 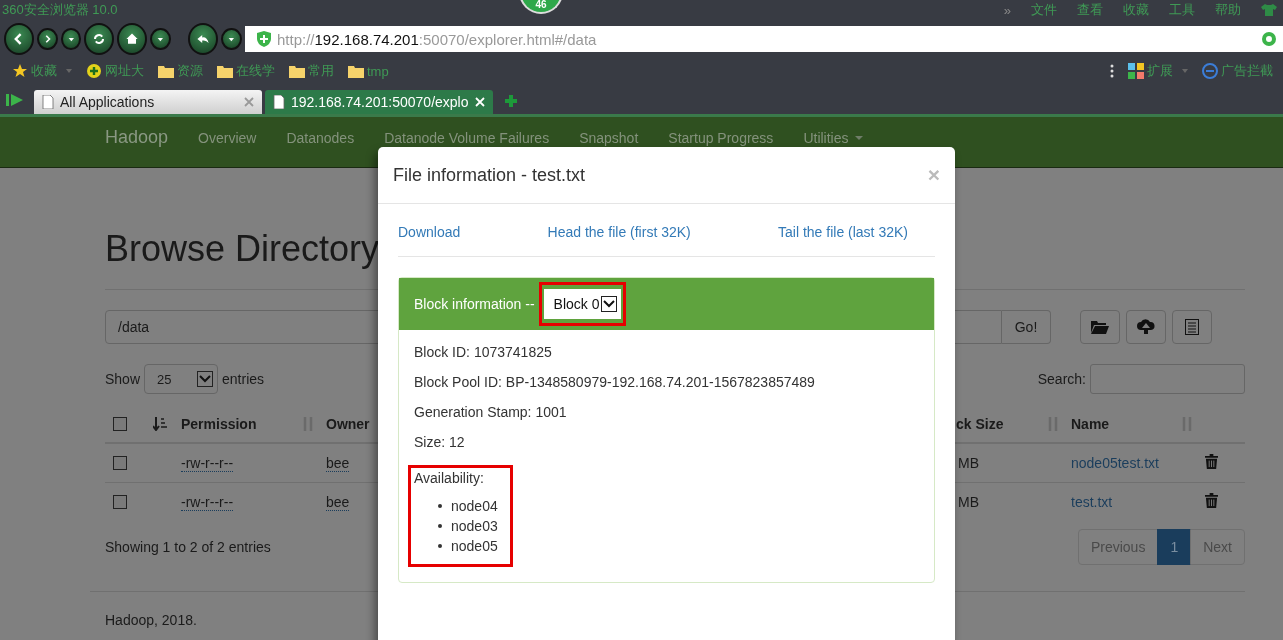 I want to click on shirt-icon, so click(x=1269, y=10).